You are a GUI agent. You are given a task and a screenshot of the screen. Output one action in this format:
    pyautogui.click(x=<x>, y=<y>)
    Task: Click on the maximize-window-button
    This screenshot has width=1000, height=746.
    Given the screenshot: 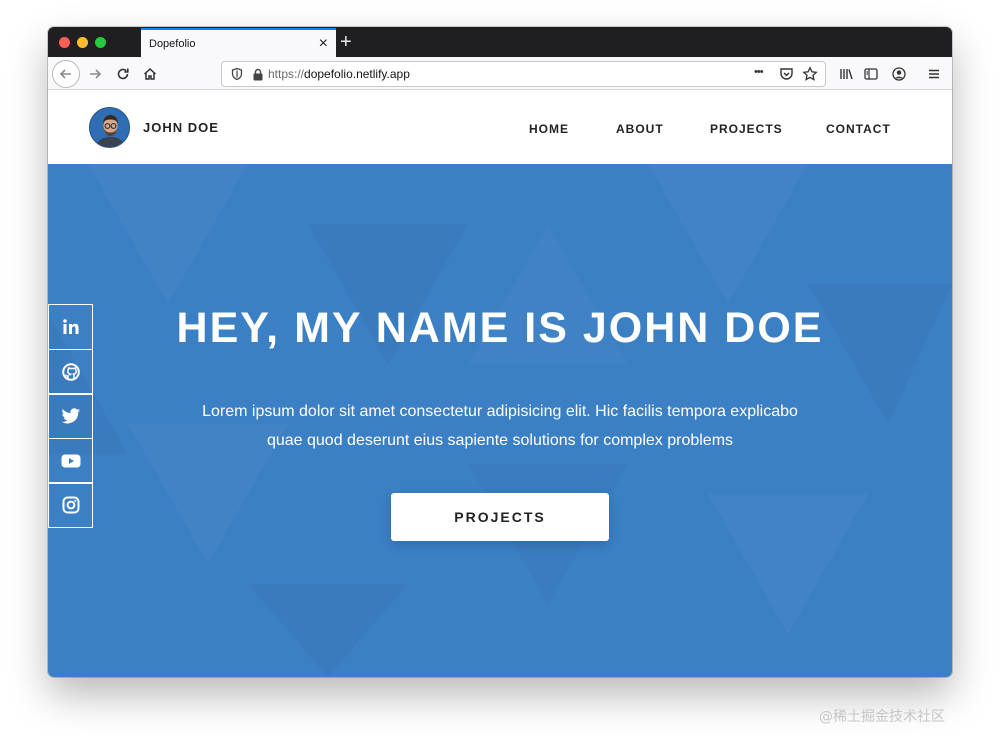 What is the action you would take?
    pyautogui.click(x=100, y=42)
    